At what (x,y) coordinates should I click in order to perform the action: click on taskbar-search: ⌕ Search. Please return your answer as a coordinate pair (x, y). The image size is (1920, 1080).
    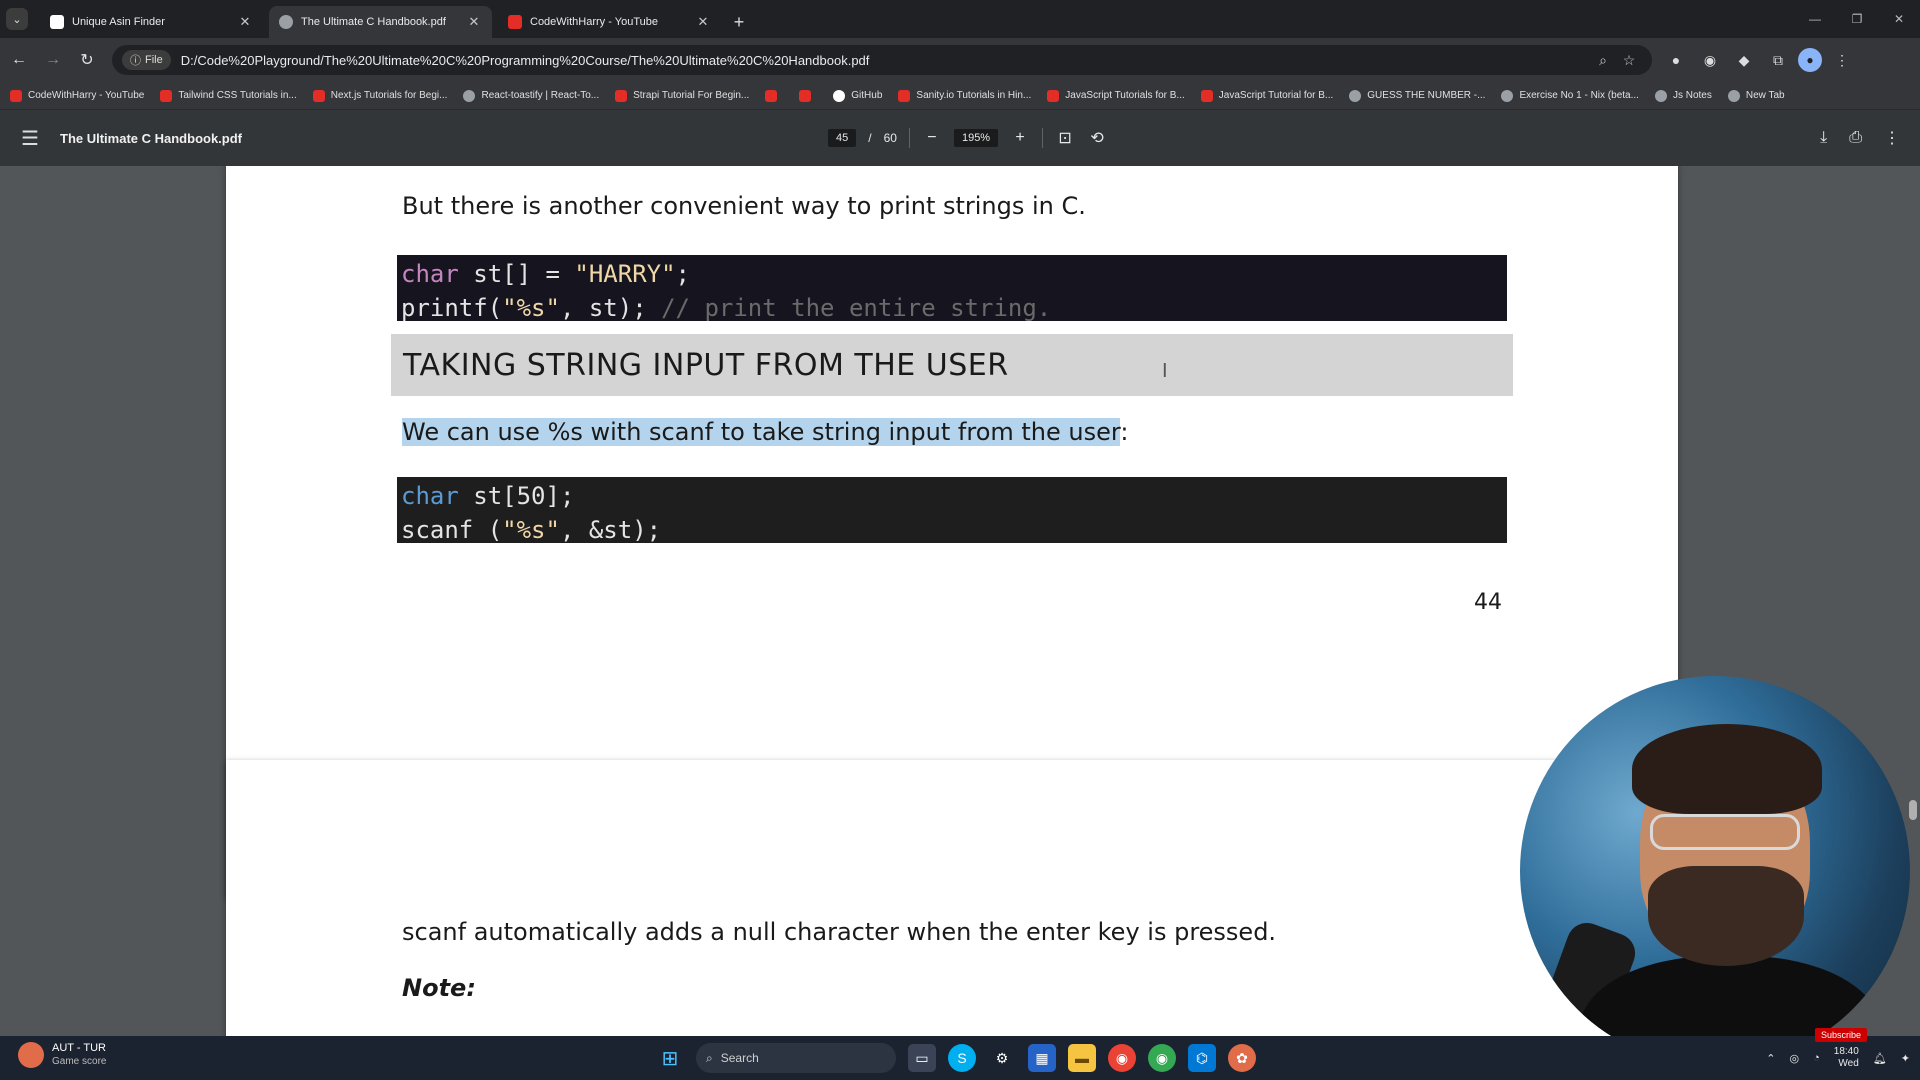
    Looking at the image, I should click on (796, 1058).